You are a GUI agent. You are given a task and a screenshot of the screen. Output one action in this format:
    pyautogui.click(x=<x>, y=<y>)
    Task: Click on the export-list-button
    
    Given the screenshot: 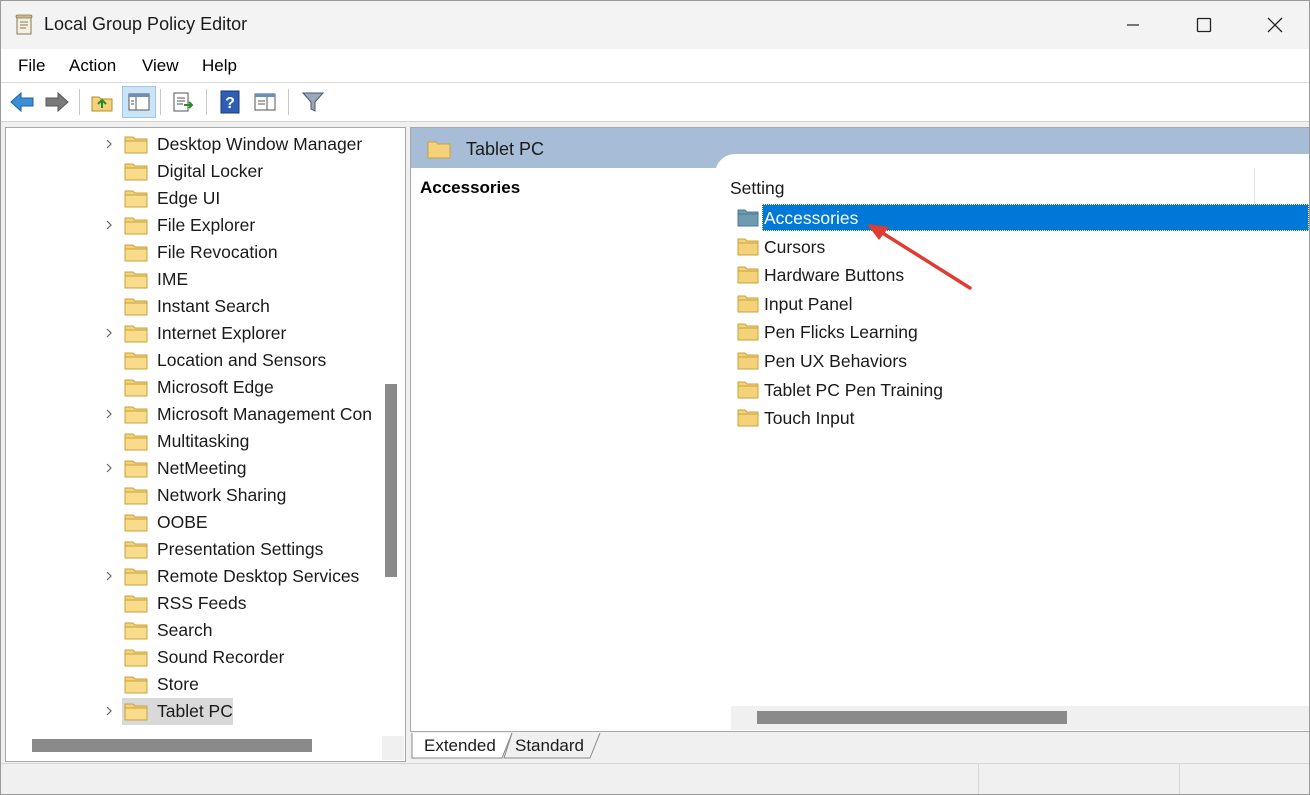 What is the action you would take?
    pyautogui.click(x=183, y=102)
    